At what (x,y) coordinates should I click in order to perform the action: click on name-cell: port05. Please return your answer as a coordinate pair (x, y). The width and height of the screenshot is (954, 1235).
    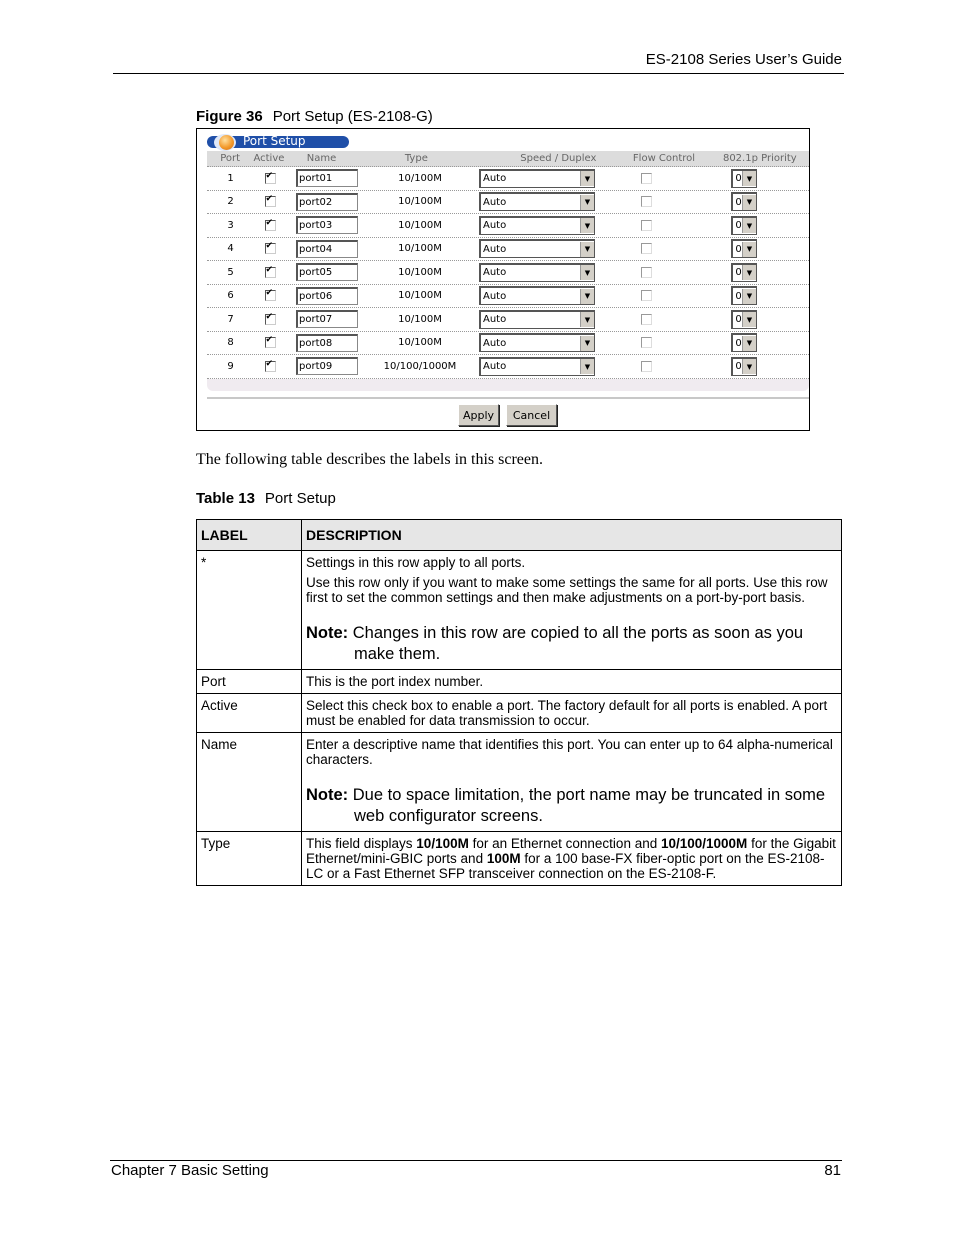
    Looking at the image, I should click on (323, 272).